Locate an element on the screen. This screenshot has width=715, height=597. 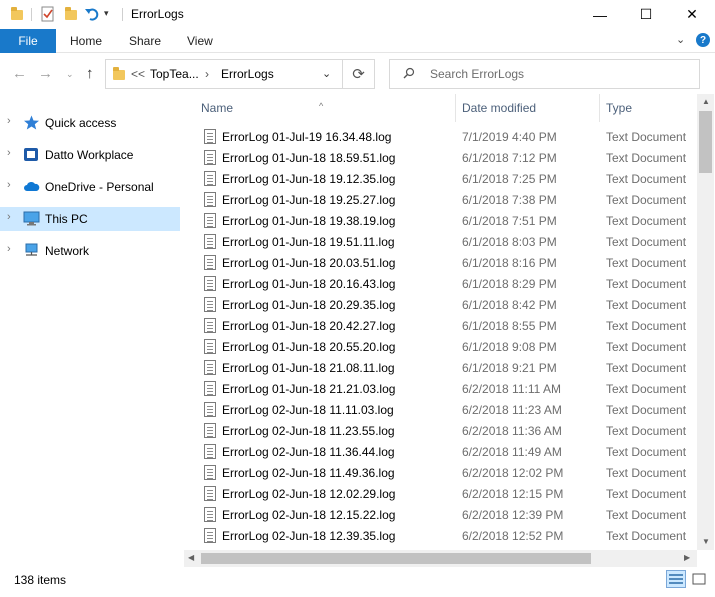
horizontal-scroll-thumb is located at coordinates (396, 558).